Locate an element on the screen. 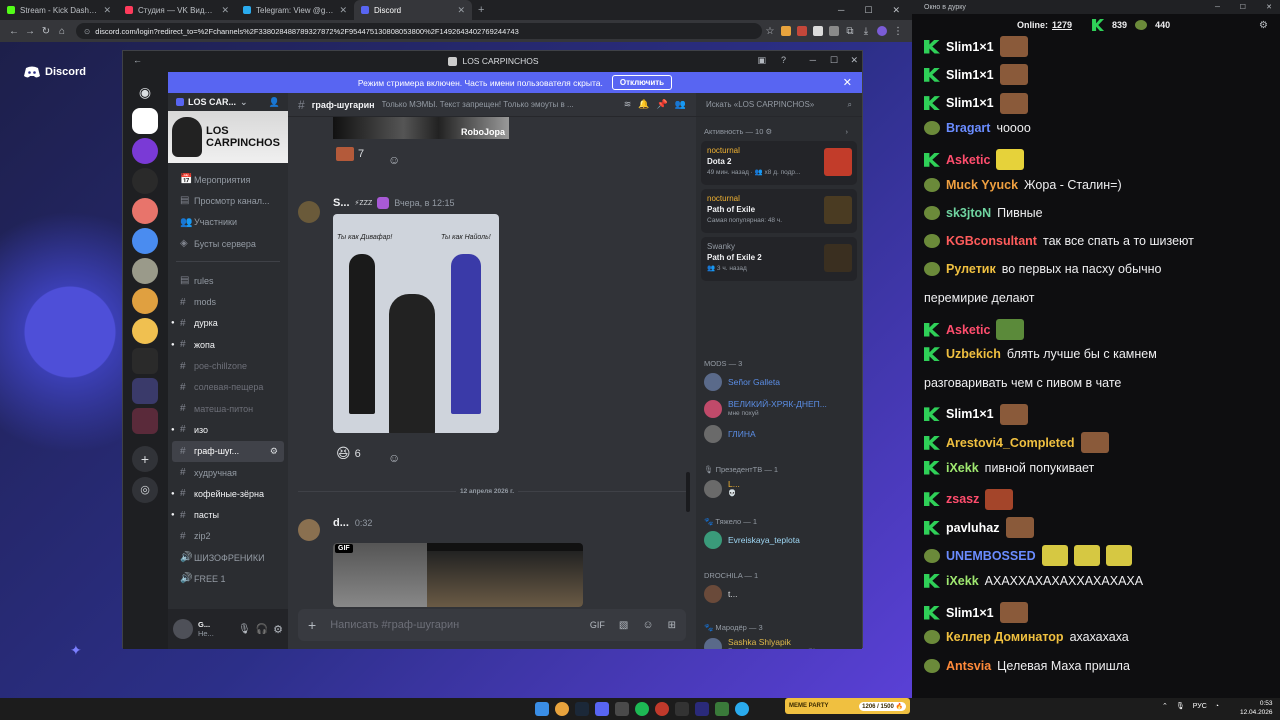 This screenshot has height=720, width=1280. channel-item: ● # изо is located at coordinates (228, 429).